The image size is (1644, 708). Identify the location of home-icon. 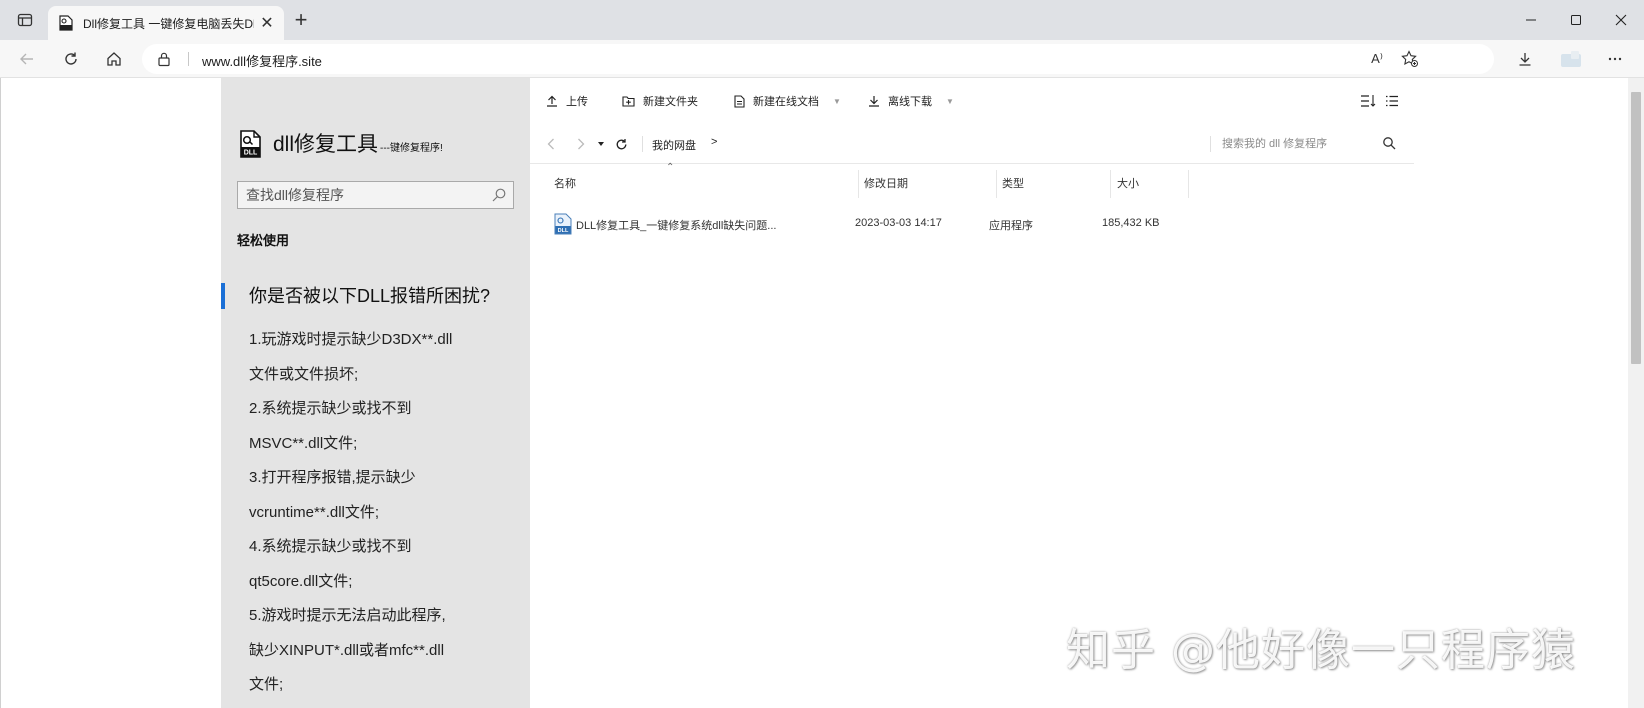
(114, 59).